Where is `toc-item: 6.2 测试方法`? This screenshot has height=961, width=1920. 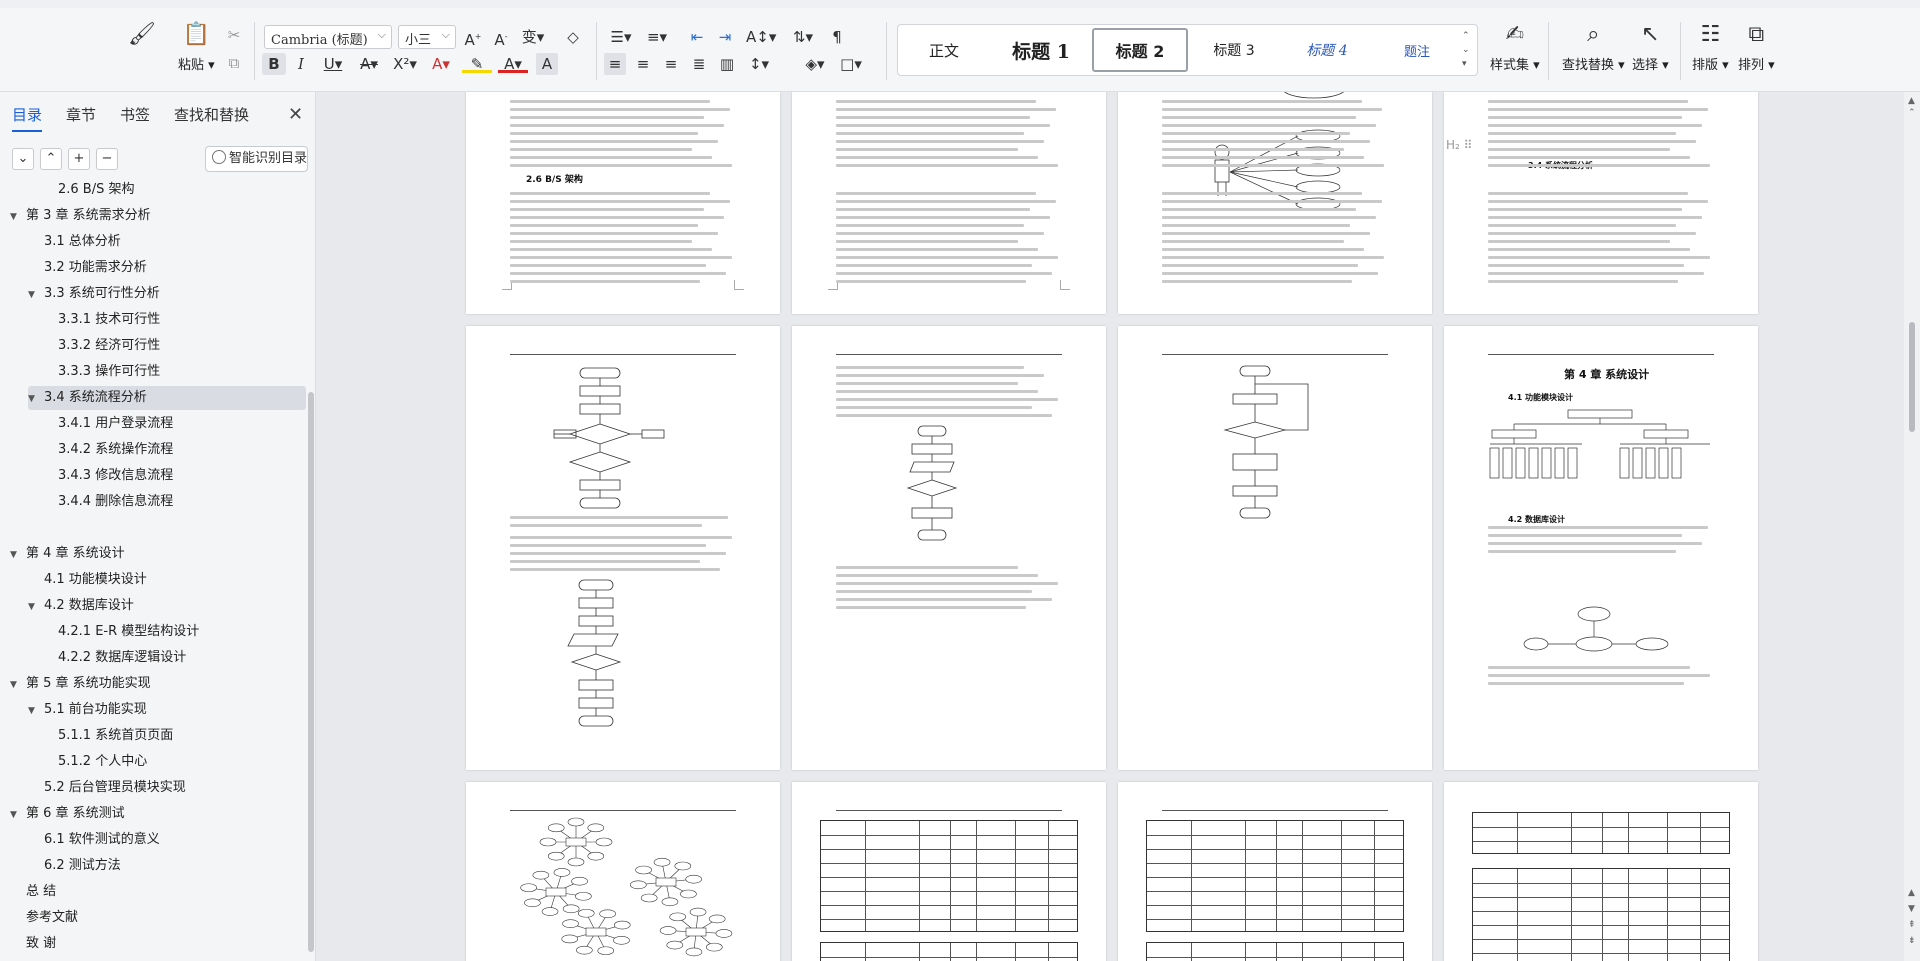 toc-item: 6.2 测试方法 is located at coordinates (82, 866).